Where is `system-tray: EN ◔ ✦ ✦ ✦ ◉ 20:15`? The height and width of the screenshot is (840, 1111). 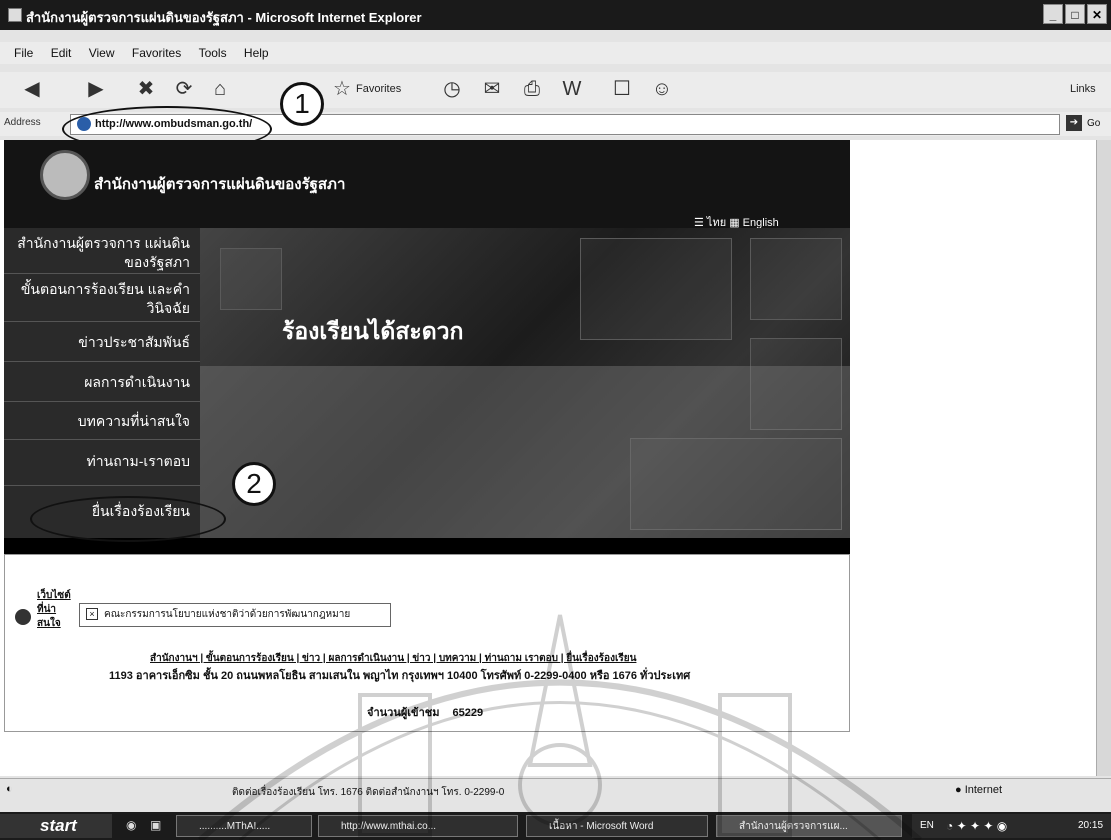 system-tray: EN ◔ ✦ ✦ ✦ ◉ 20:15 is located at coordinates (1011, 826).